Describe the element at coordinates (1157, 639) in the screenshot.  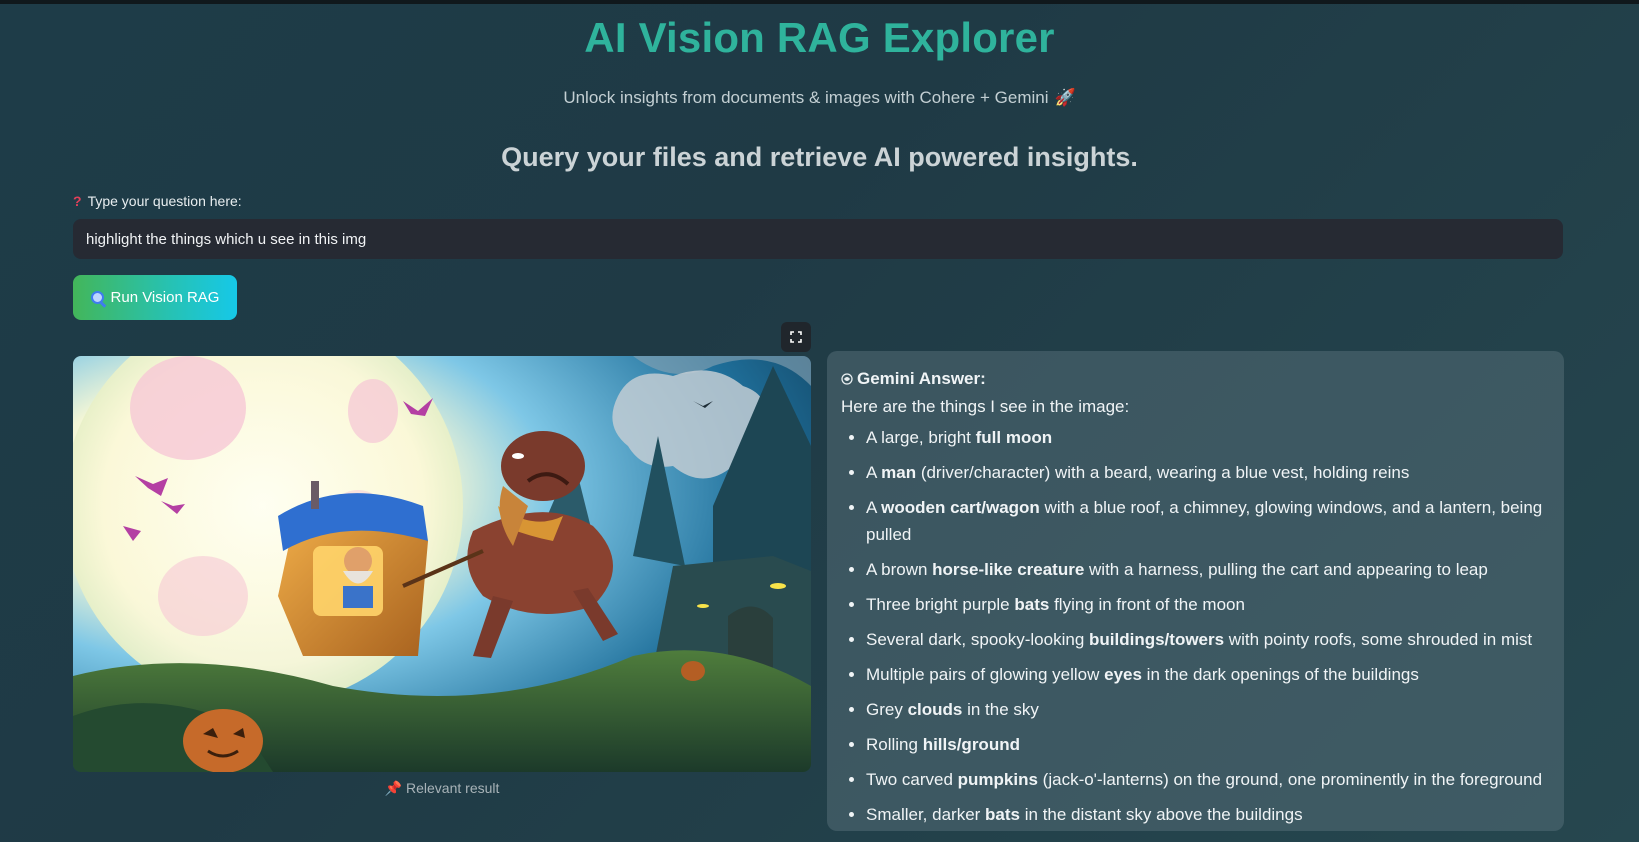
I see `answer-item-keyword: buildings/towers` at that location.